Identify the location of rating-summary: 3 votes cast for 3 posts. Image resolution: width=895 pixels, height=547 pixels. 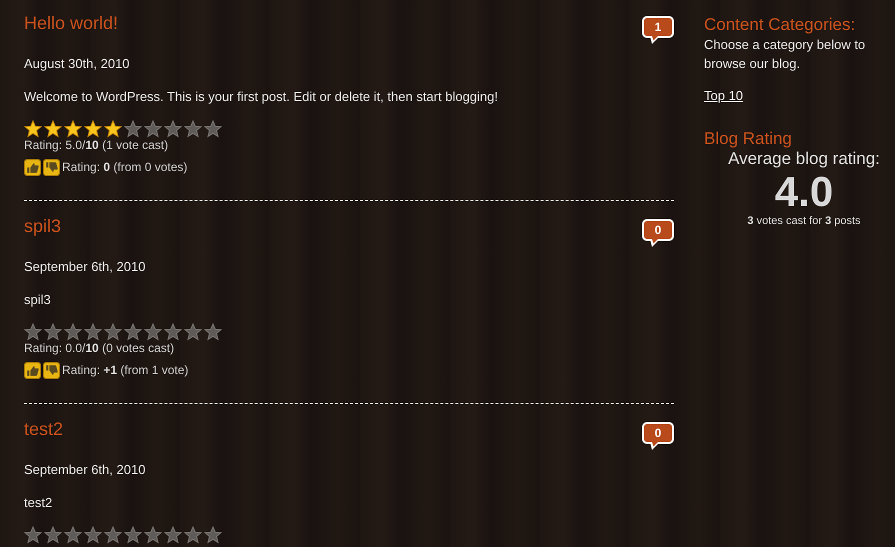
(804, 221).